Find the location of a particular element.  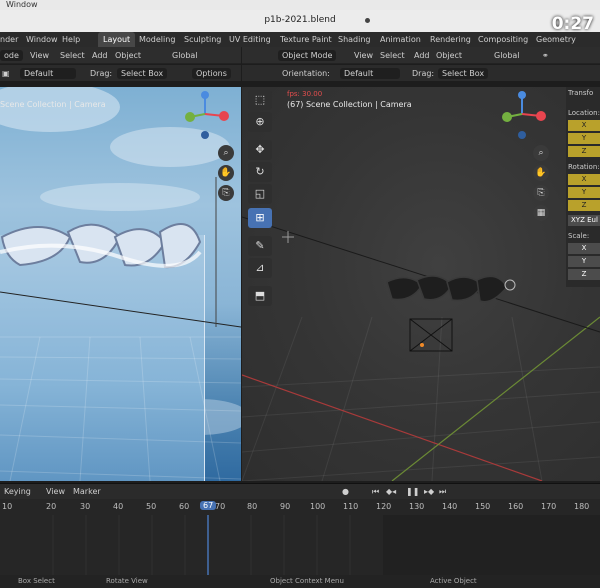

right-menu-view: View is located at coordinates (363, 55).